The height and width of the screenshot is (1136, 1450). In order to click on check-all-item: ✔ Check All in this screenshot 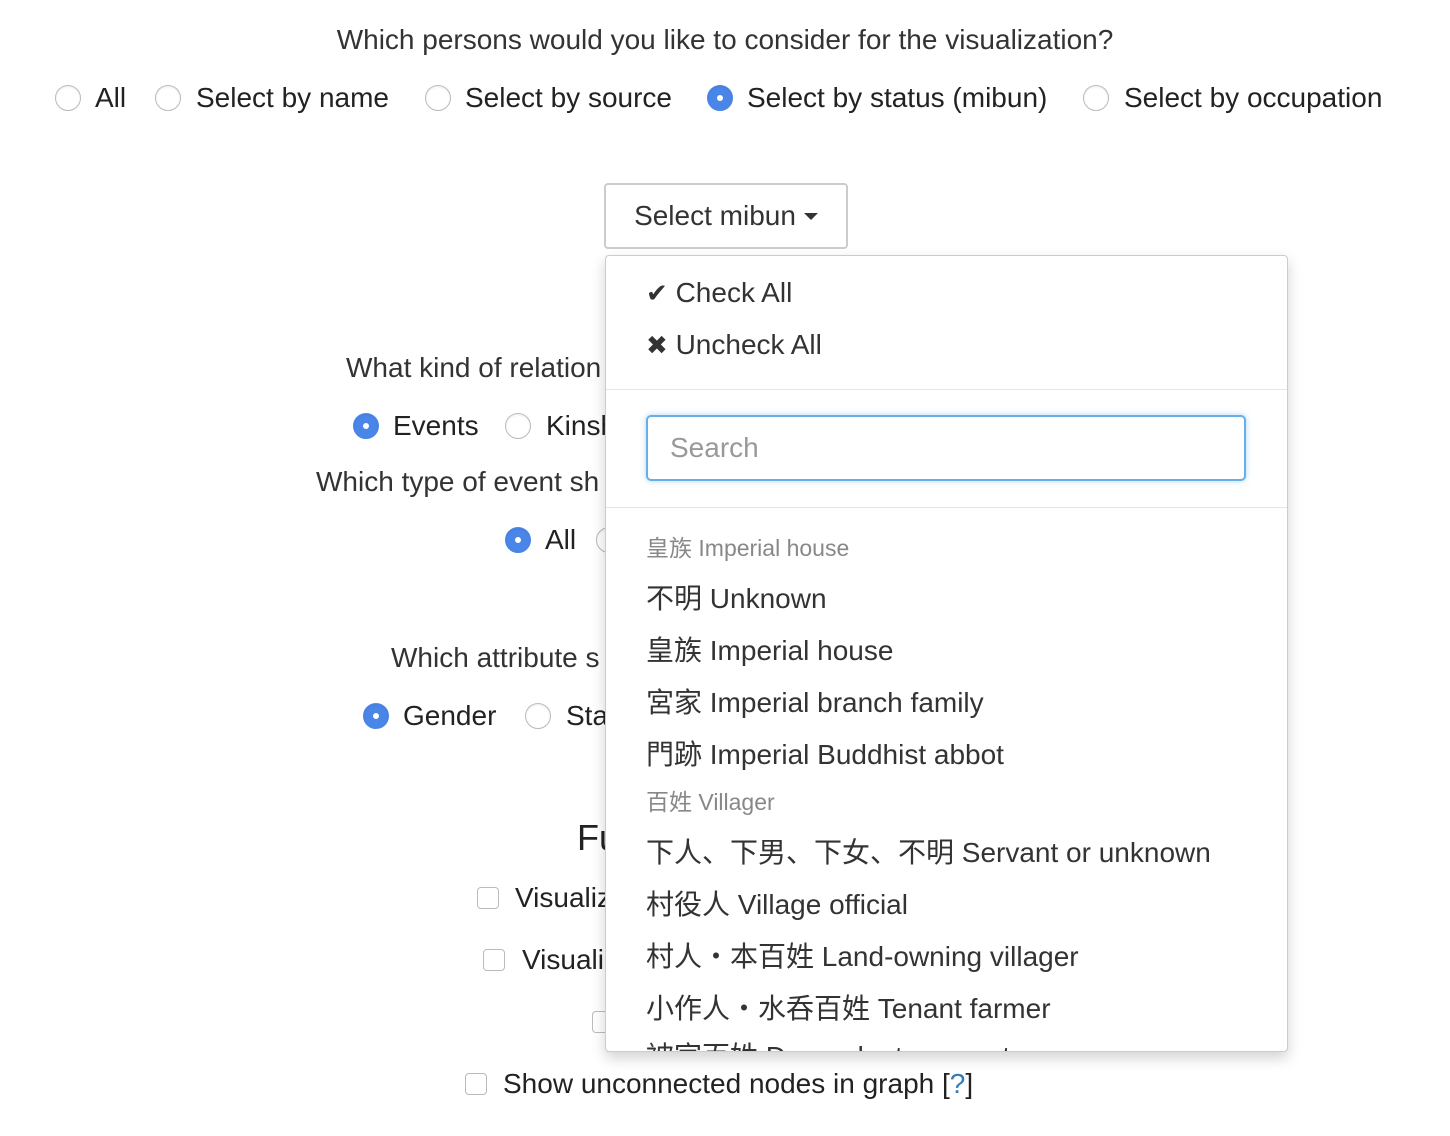, I will do `click(719, 293)`.